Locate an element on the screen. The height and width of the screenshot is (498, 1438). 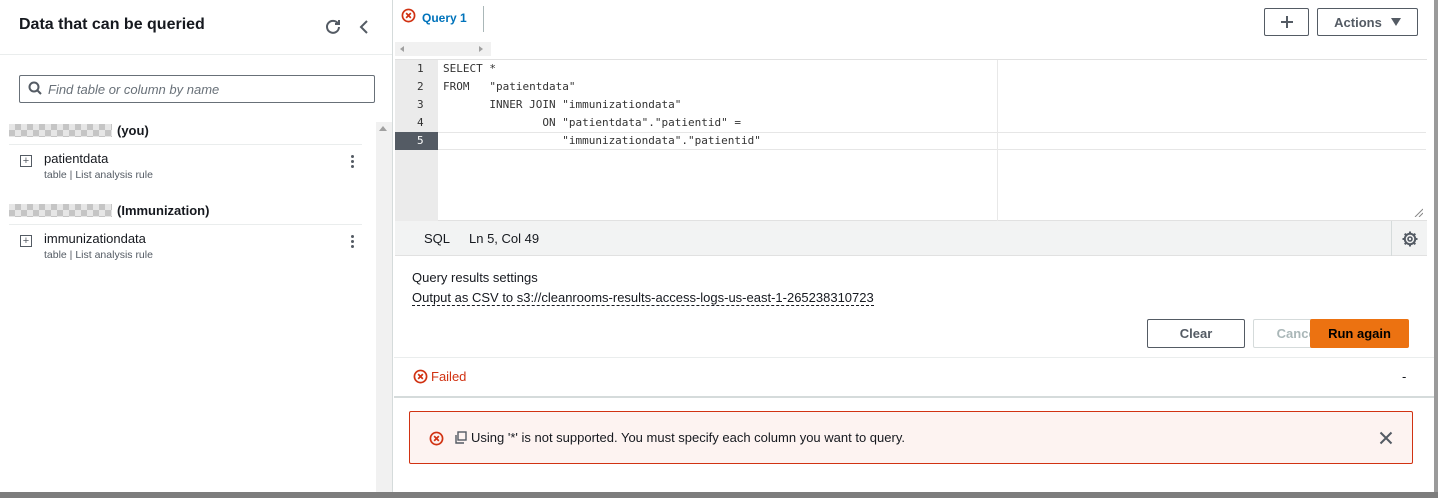
status-failed: Failed is located at coordinates (439, 376).